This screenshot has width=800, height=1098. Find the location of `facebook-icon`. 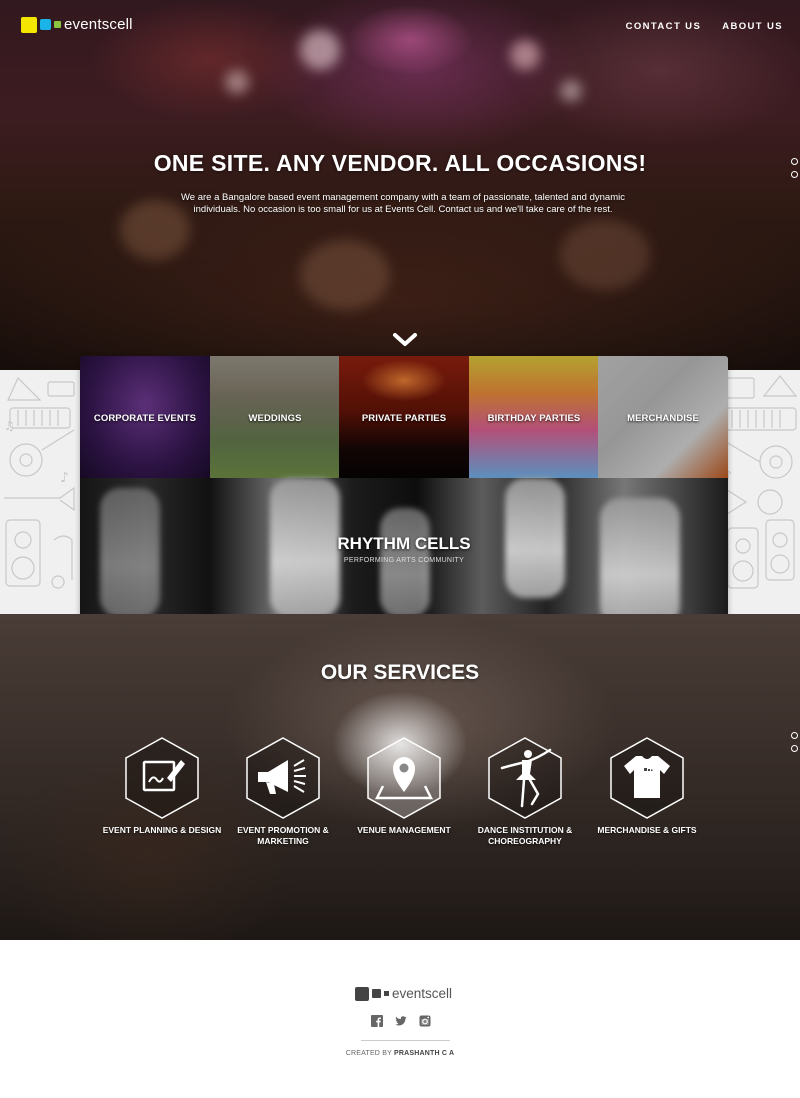

facebook-icon is located at coordinates (377, 1020).